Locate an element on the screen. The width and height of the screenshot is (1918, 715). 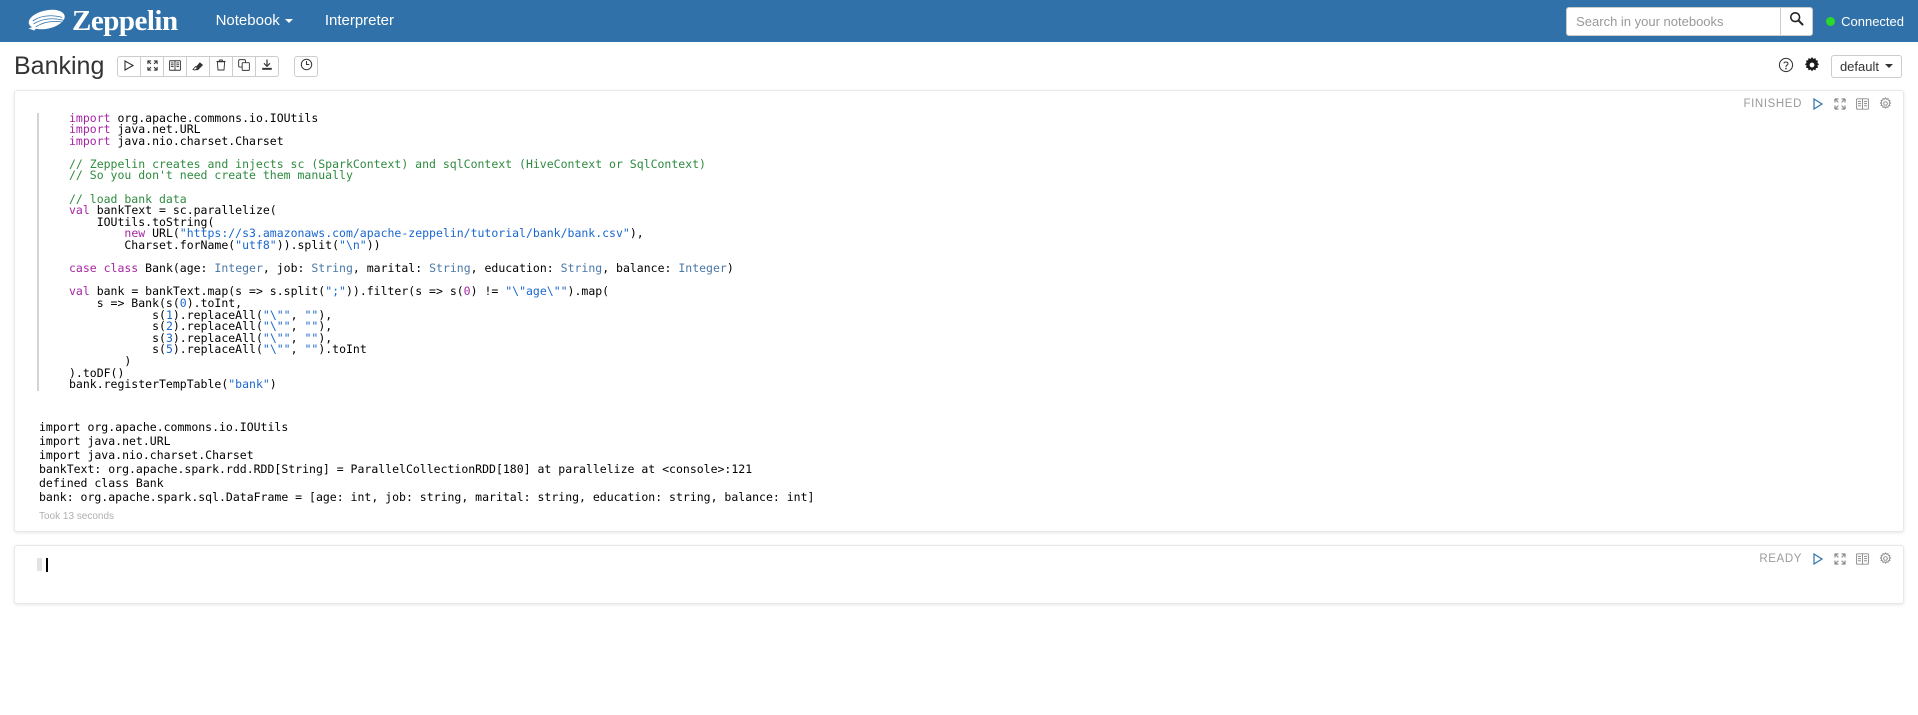
run-paragraph-button is located at coordinates (1818, 558).